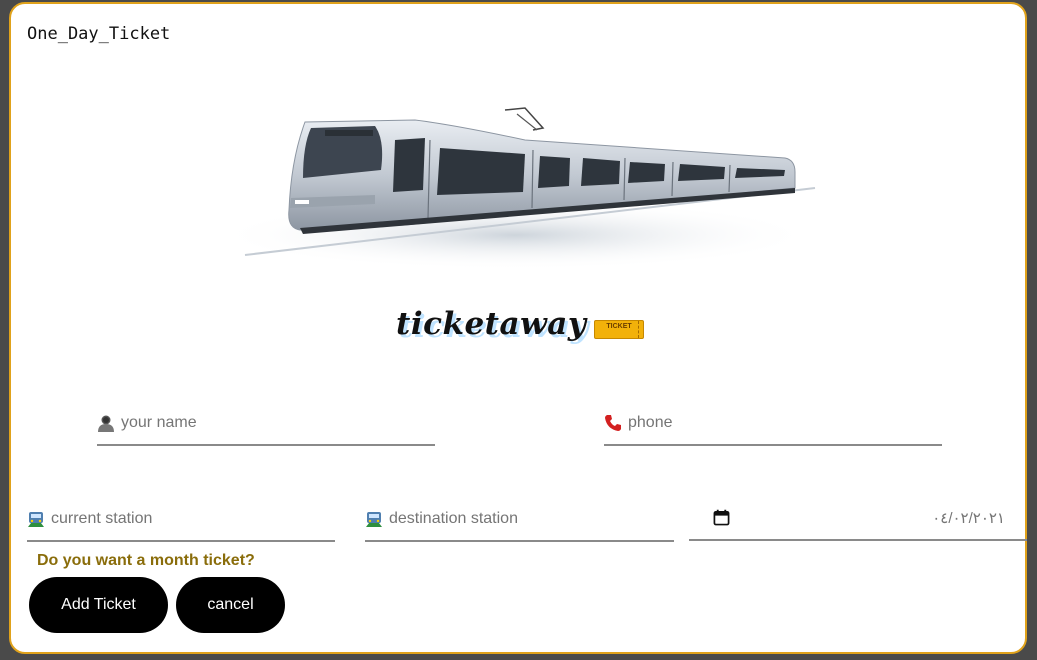 The width and height of the screenshot is (1037, 660). I want to click on ticket-icon: TICKET, so click(619, 329).